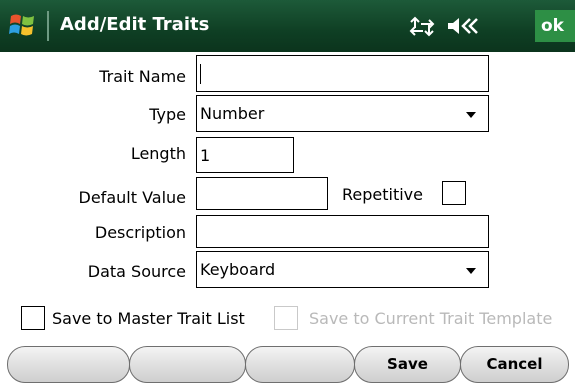 The height and width of the screenshot is (388, 575). I want to click on softkey-bar: Save Cancel, so click(287, 365).